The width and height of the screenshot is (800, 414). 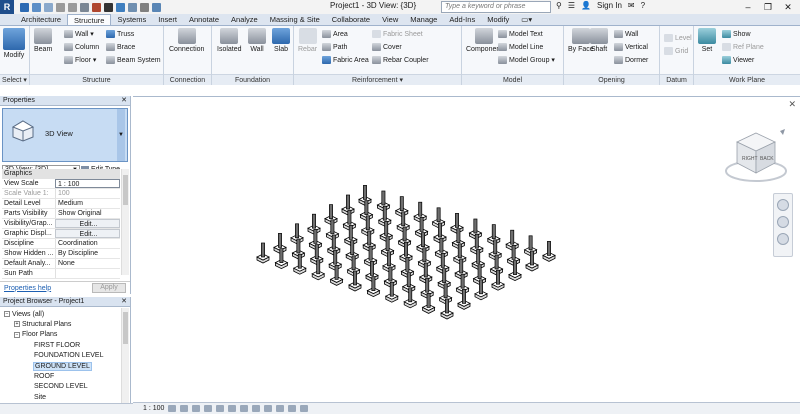 What do you see at coordinates (351, 19) in the screenshot?
I see `tab-collaborate: Collaborate` at bounding box center [351, 19].